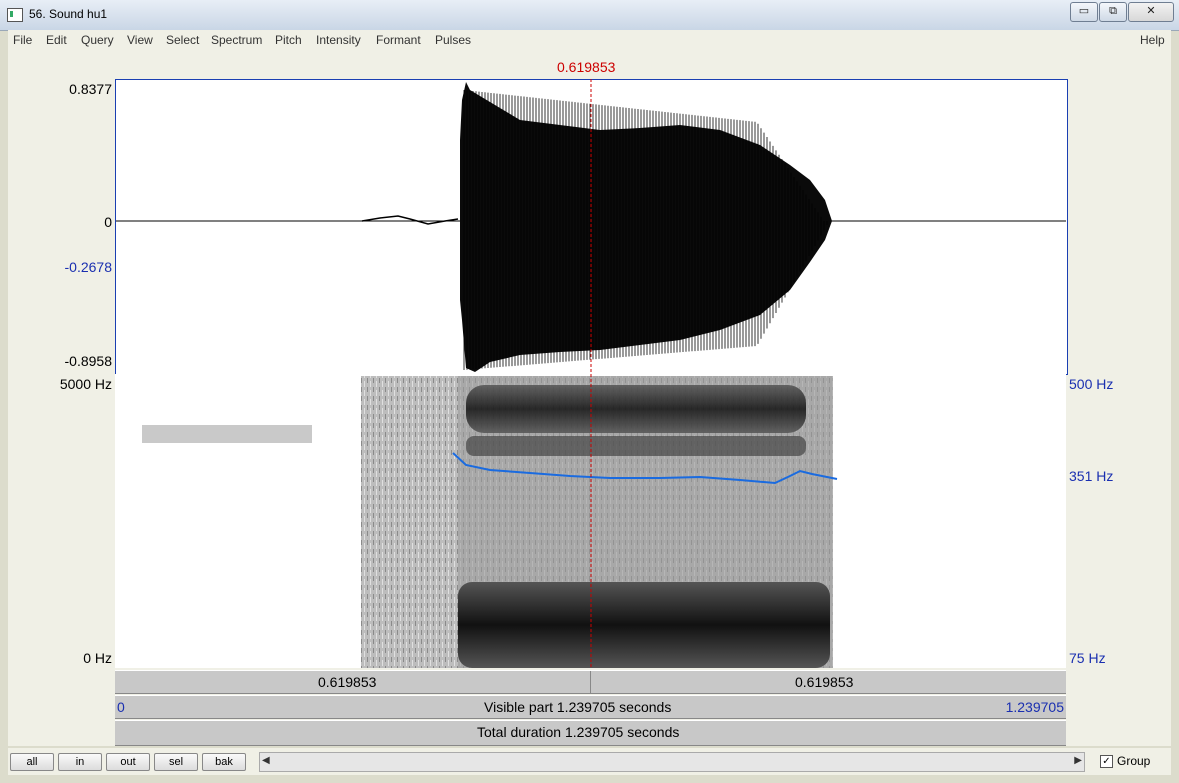 The image size is (1179, 783). Describe the element at coordinates (32, 762) in the screenshot. I see `zoom-all-button: all` at that location.